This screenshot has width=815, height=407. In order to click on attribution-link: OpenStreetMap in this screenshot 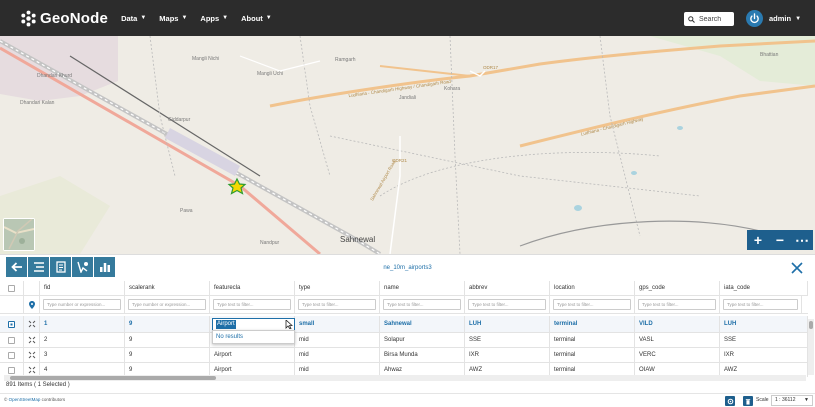, I will do `click(25, 399)`.